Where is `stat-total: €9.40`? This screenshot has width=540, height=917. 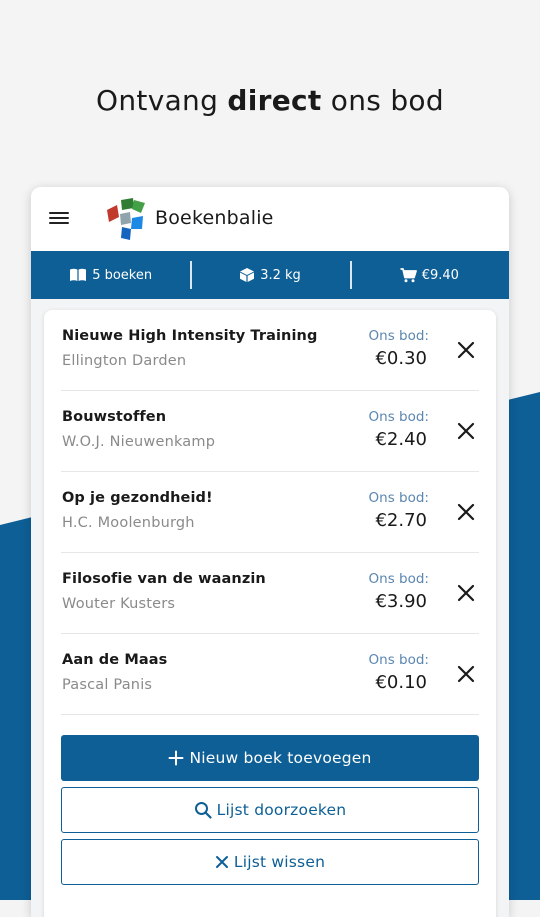 stat-total: €9.40 is located at coordinates (429, 275).